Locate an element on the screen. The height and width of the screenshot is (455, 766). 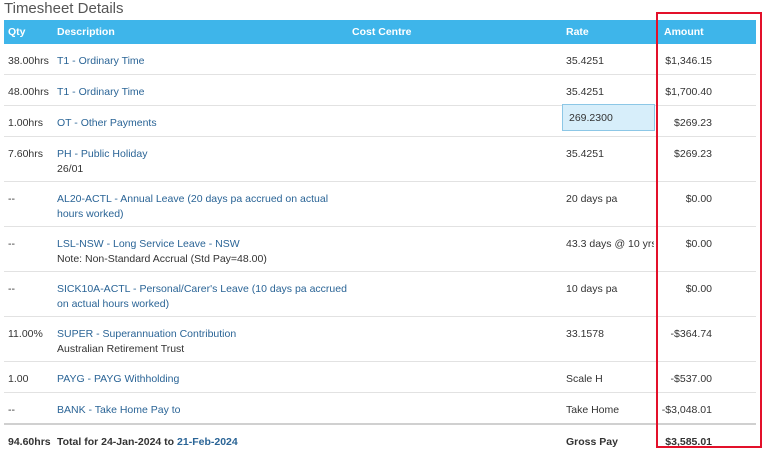
table-header: Qty Description Cost Centre Rate Amount is located at coordinates (380, 32).